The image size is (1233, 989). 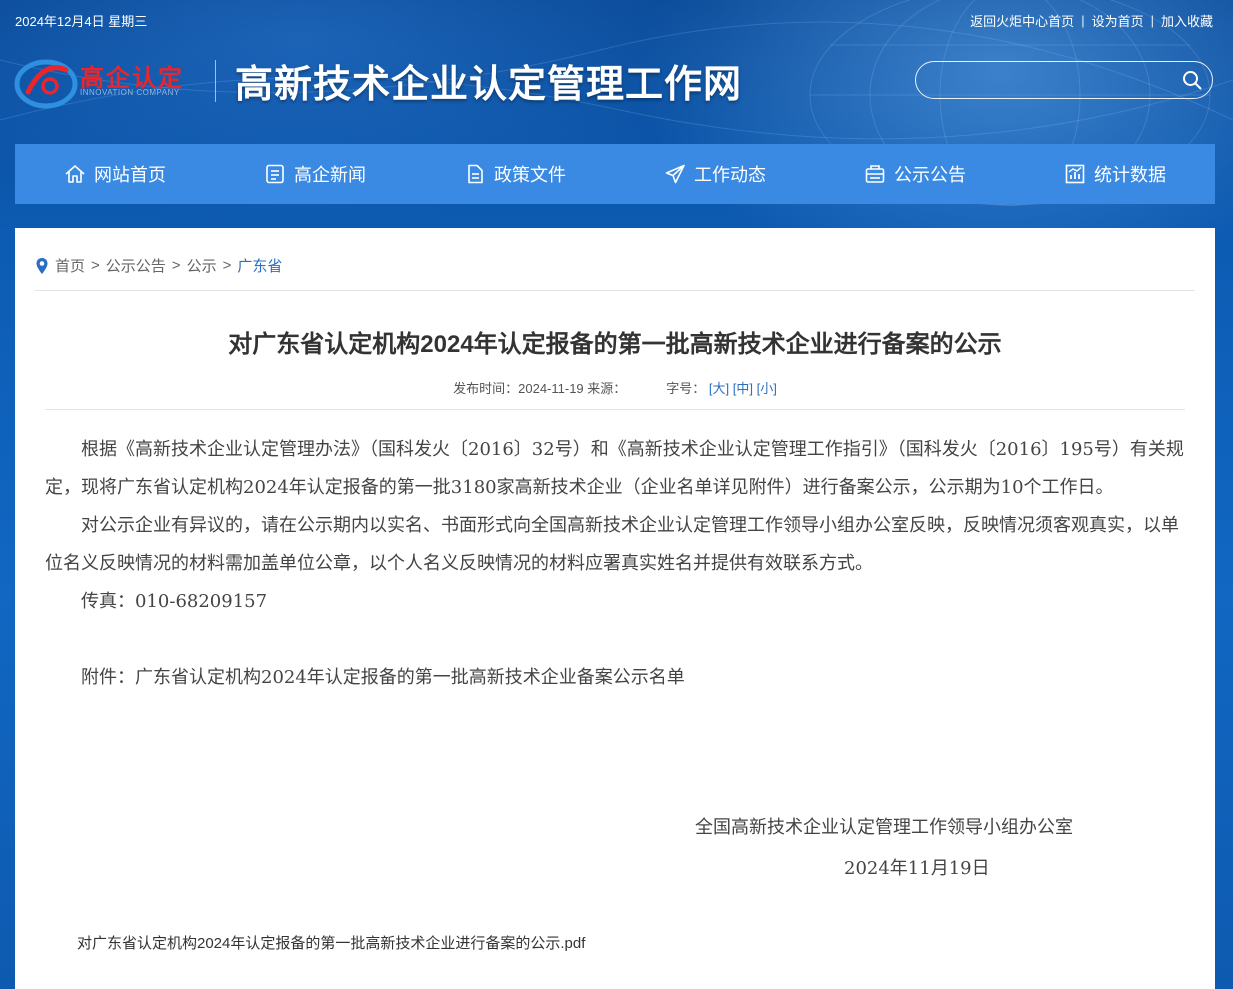 What do you see at coordinates (743, 388) in the screenshot?
I see `font-size-medium: [中]` at bounding box center [743, 388].